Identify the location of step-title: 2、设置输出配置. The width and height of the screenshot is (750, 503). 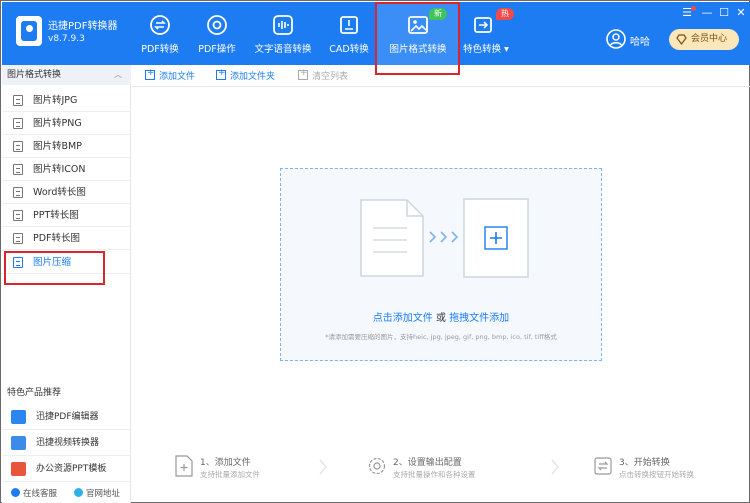
(427, 463).